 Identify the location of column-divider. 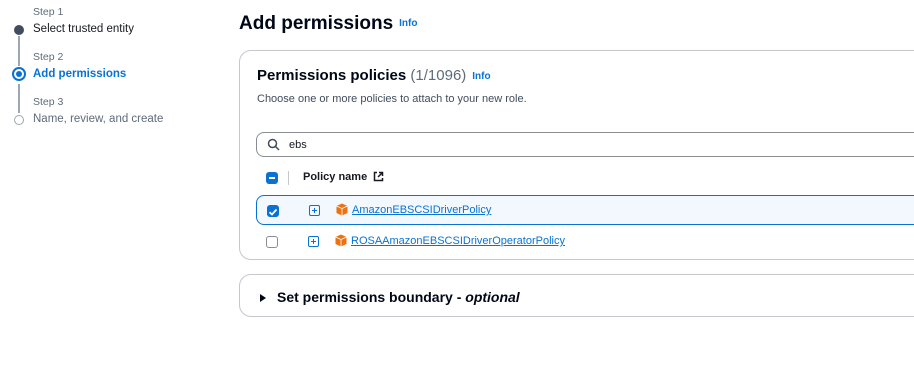
(288, 178).